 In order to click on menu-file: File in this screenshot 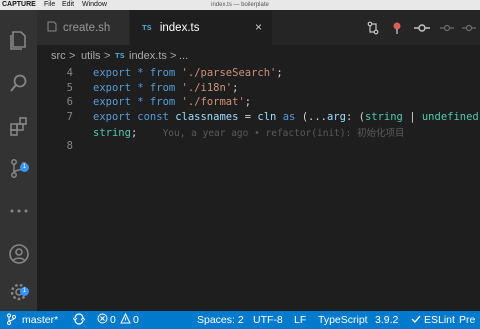, I will do `click(49, 5)`.